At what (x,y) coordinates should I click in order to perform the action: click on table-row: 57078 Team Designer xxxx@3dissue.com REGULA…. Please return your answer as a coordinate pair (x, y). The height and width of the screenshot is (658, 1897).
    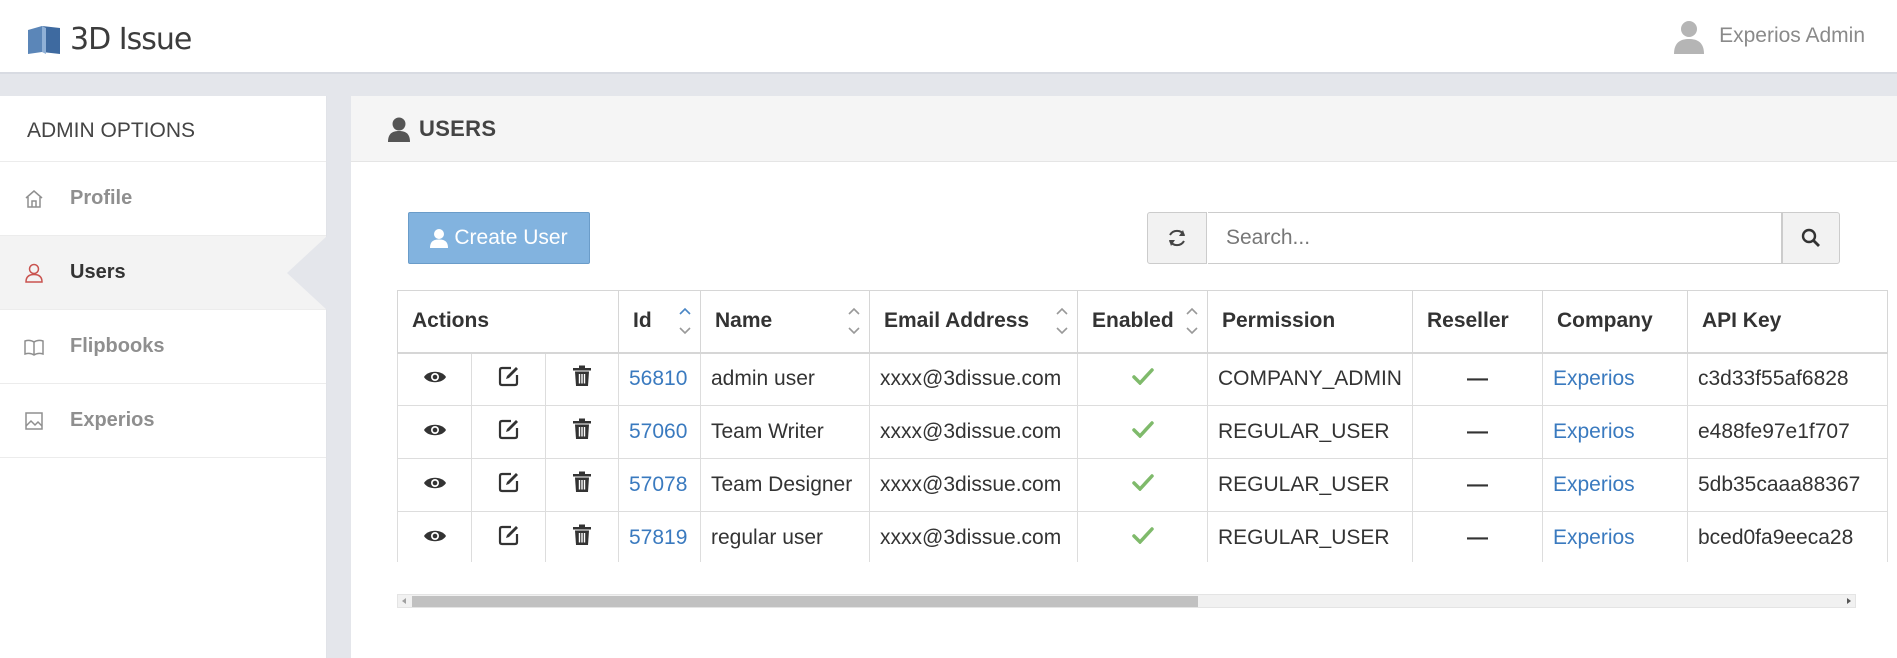
    Looking at the image, I should click on (1142, 485).